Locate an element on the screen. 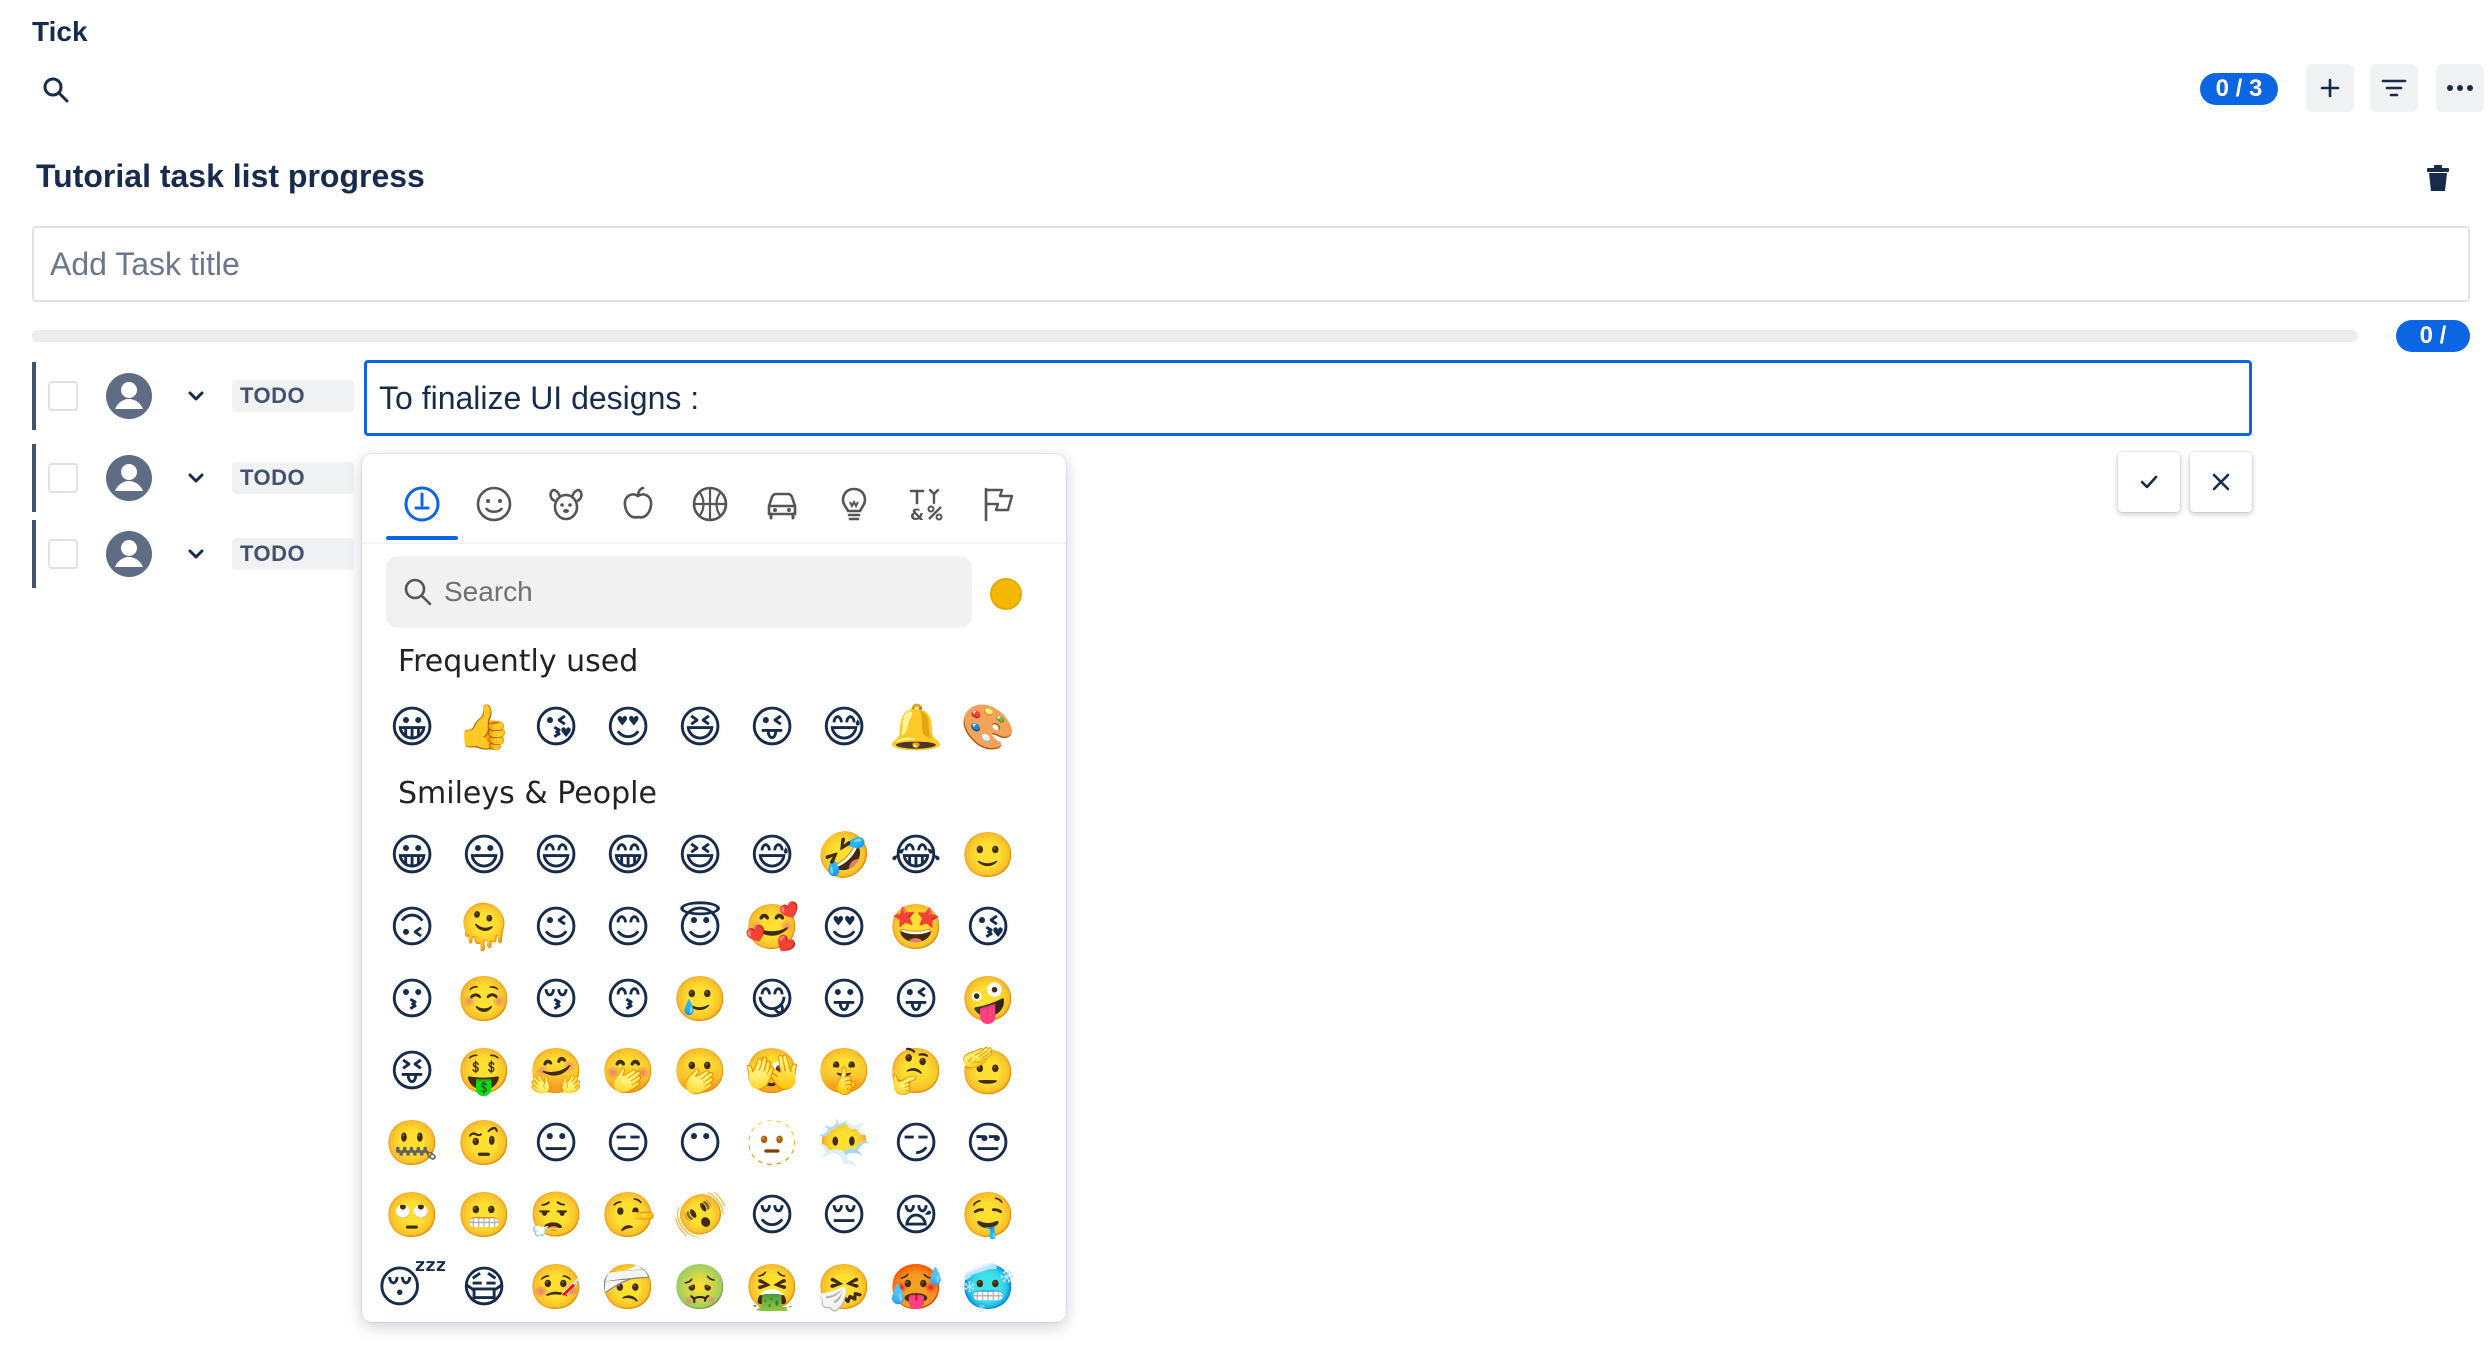 The height and width of the screenshot is (1370, 2490). emoji-button: 👍 is located at coordinates (484, 728).